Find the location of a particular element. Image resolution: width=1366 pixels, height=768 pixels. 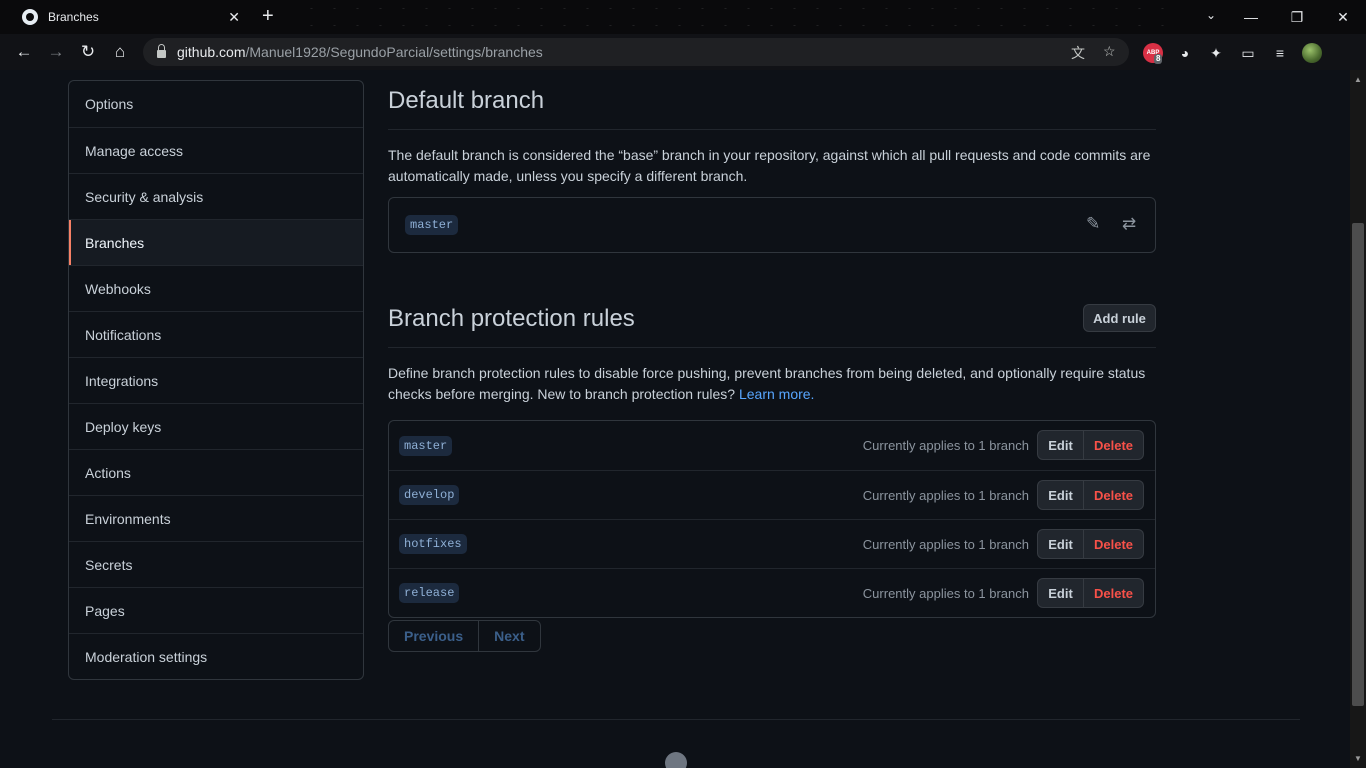

browser-tab-strip: Branches ✕ + ⌄ — ❐ ✕ is located at coordinates (683, 17).